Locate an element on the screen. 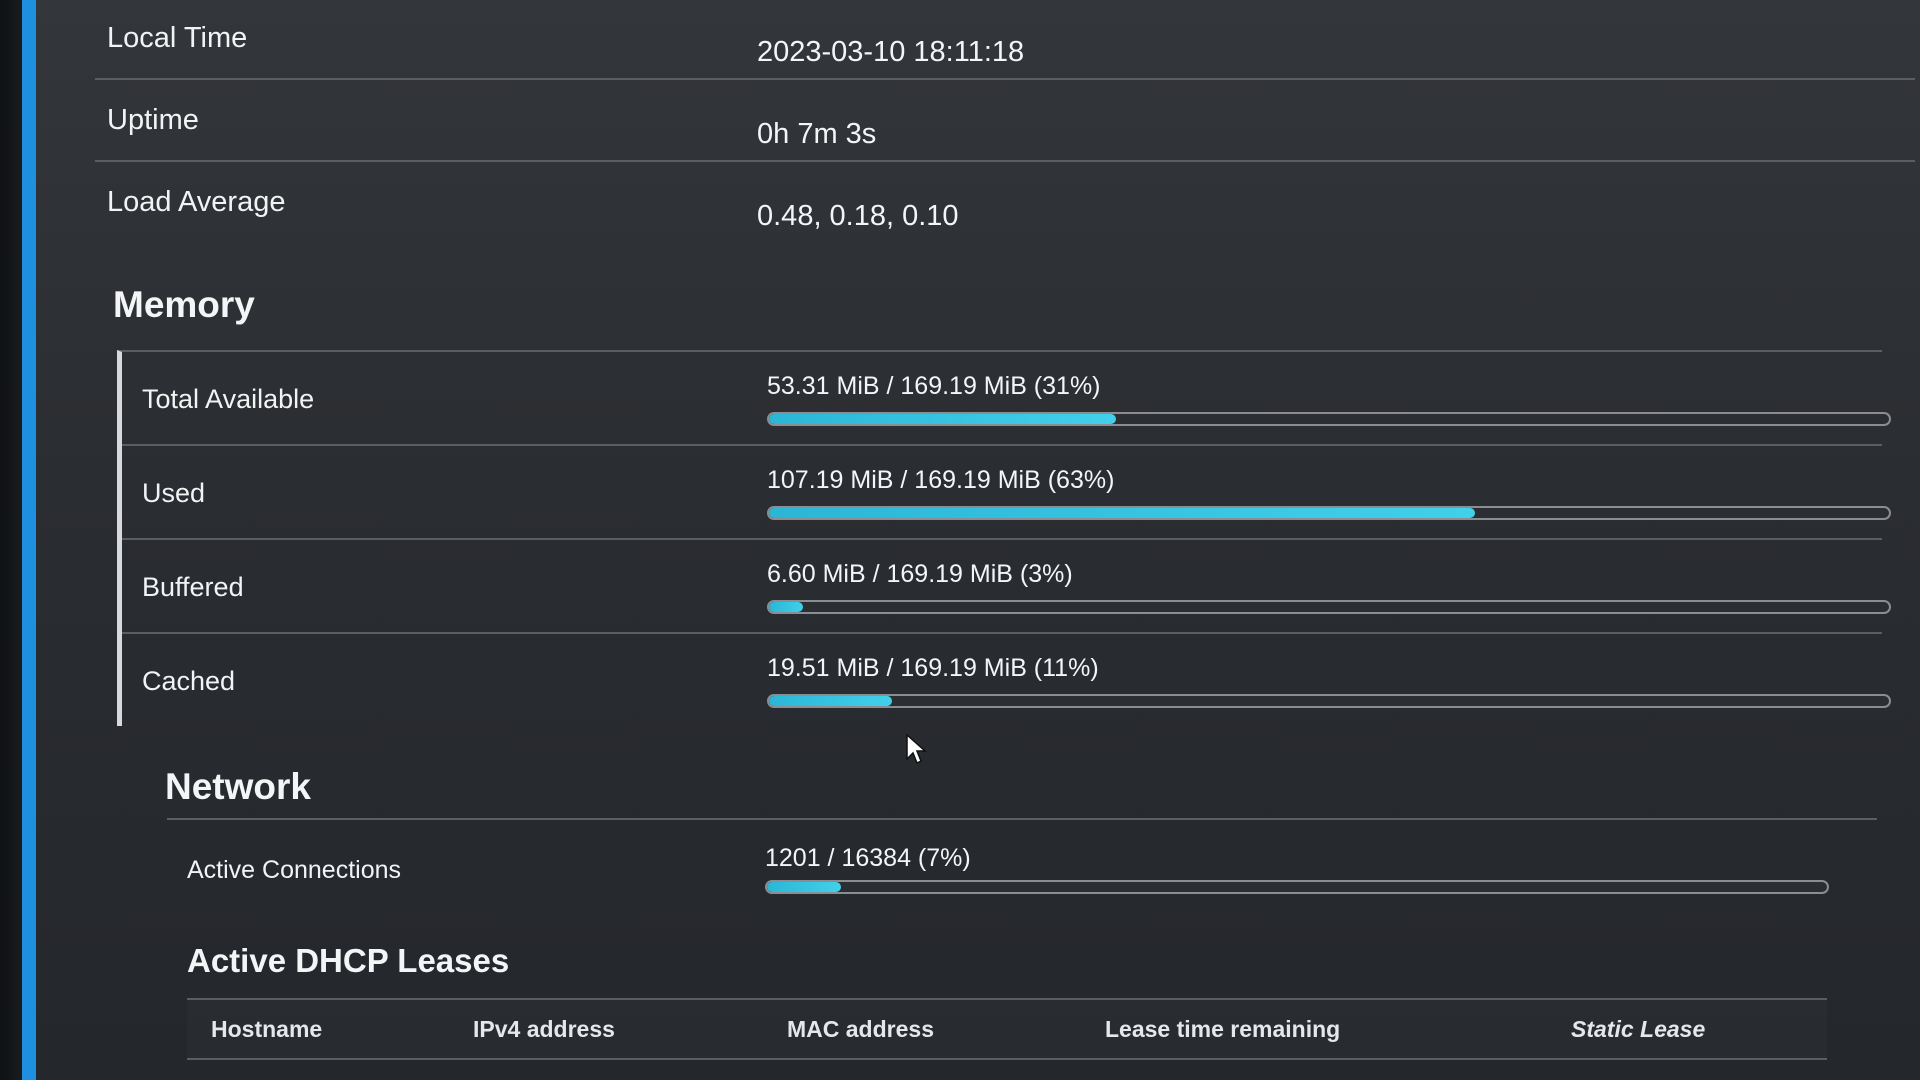 This screenshot has height=1080, width=1920. memory-cached-progress is located at coordinates (1329, 701).